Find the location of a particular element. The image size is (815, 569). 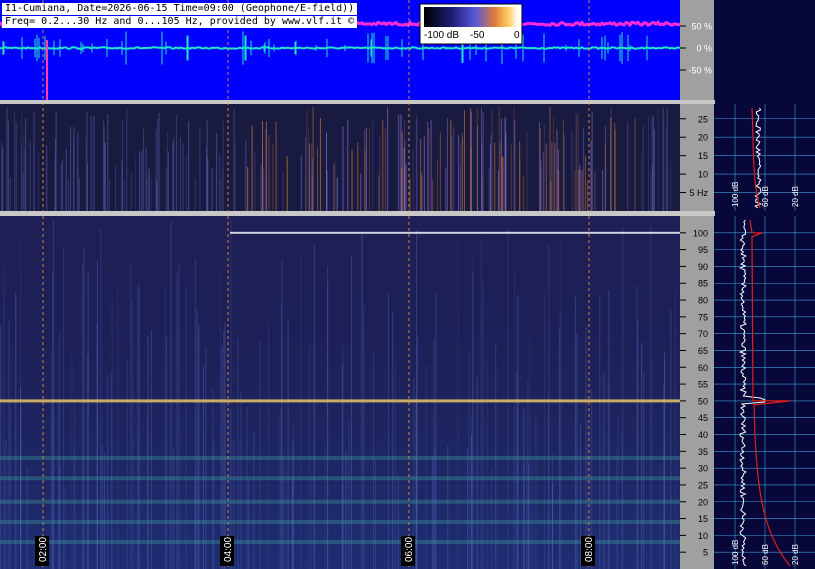

colorbar-gradient is located at coordinates (471, 17).